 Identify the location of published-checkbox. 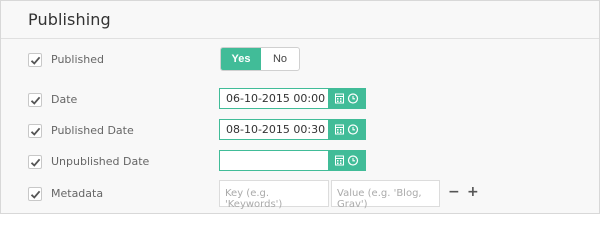
(35, 60).